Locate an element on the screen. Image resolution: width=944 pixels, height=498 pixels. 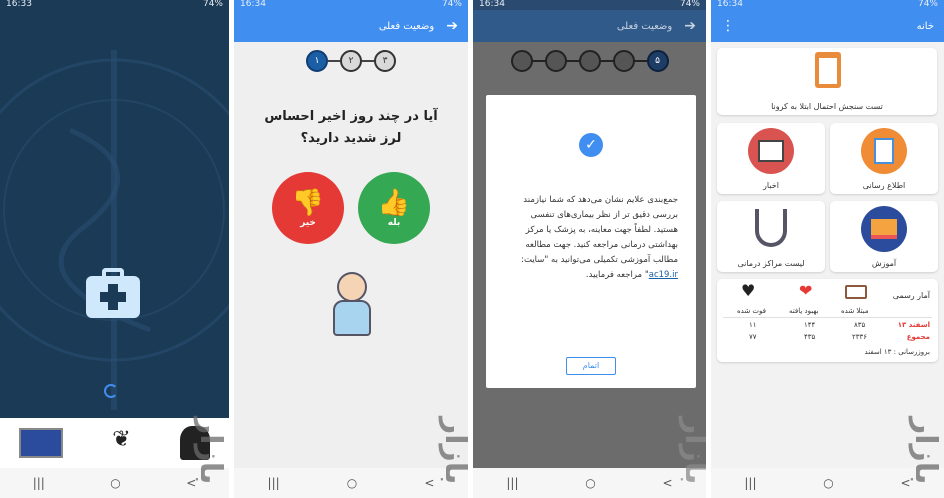
stats-row2-deaths: ۷۷ is located at coordinates (753, 337).